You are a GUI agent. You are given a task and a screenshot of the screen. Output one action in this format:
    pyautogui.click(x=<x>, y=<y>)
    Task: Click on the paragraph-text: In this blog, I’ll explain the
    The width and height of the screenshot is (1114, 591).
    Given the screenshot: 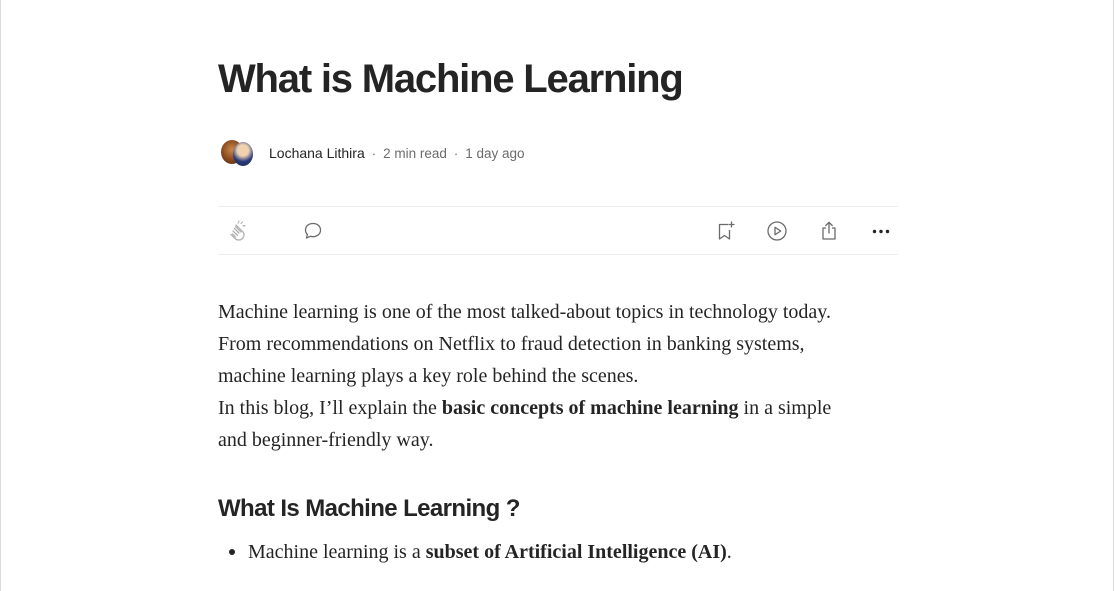 What is the action you would take?
    pyautogui.click(x=330, y=408)
    